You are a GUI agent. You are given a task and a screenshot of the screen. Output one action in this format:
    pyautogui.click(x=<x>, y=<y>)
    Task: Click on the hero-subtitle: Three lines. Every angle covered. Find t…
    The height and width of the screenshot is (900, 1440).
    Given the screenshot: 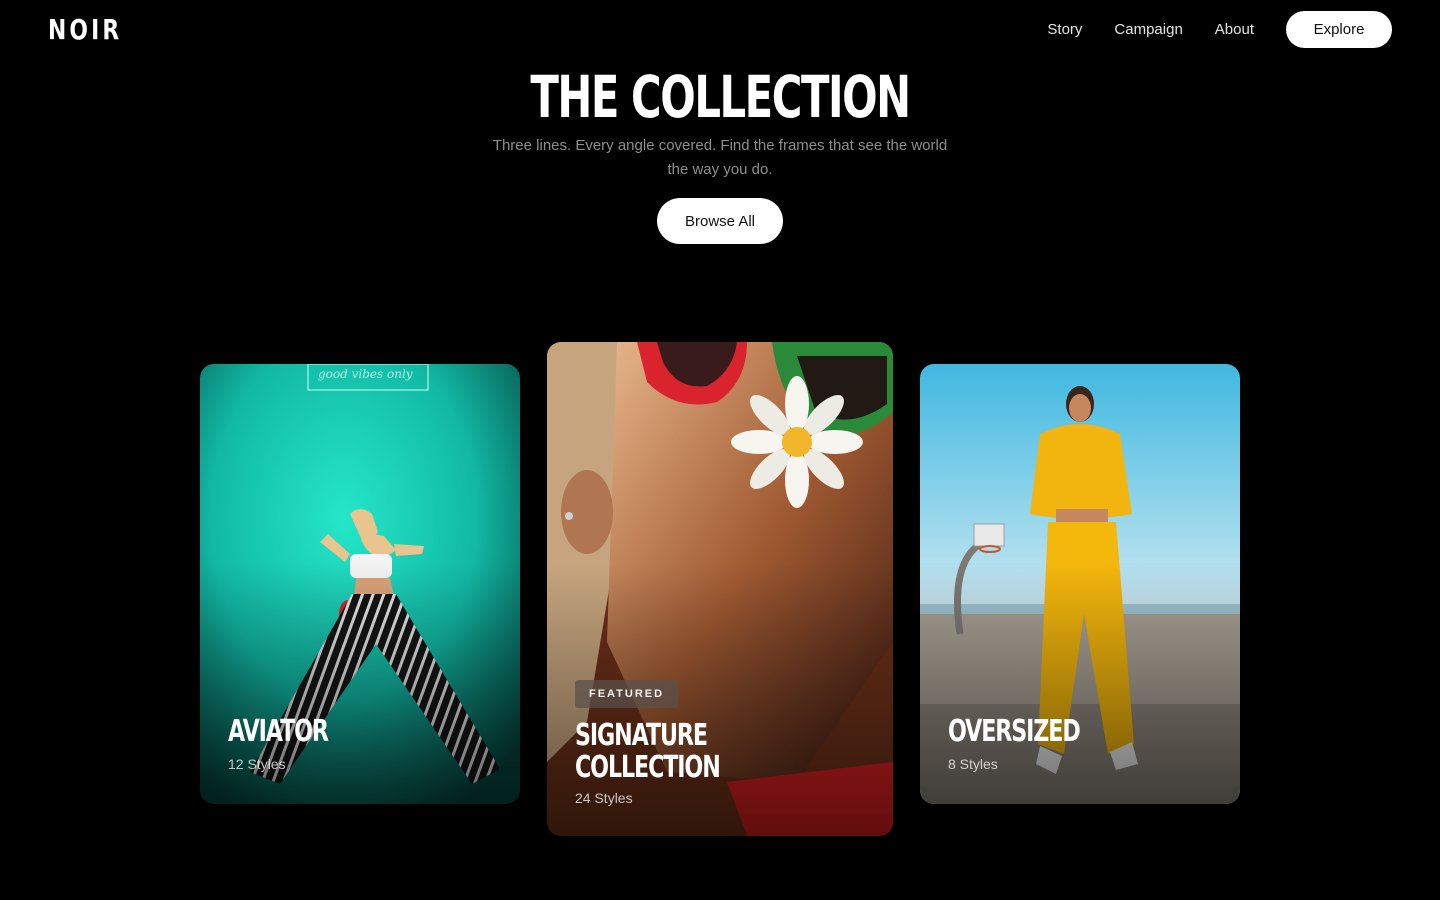 What is the action you would take?
    pyautogui.click(x=720, y=157)
    